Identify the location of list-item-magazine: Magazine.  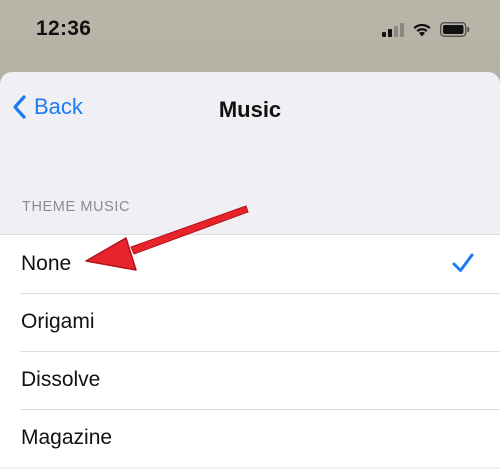
(250, 438).